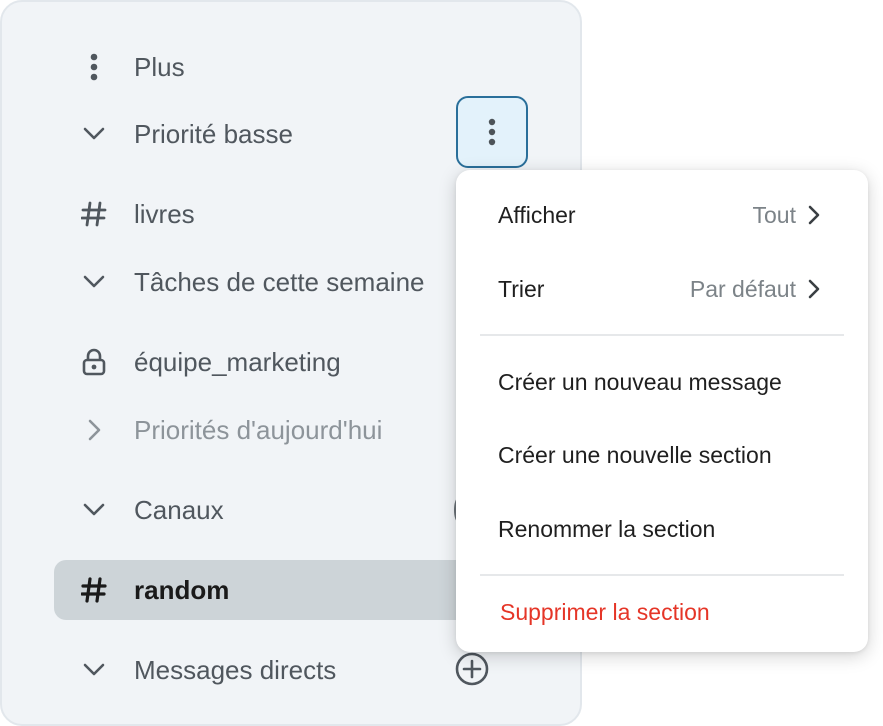 The height and width of the screenshot is (726, 883). What do you see at coordinates (274, 510) in the screenshot?
I see `section-header-channels: Canaux` at bounding box center [274, 510].